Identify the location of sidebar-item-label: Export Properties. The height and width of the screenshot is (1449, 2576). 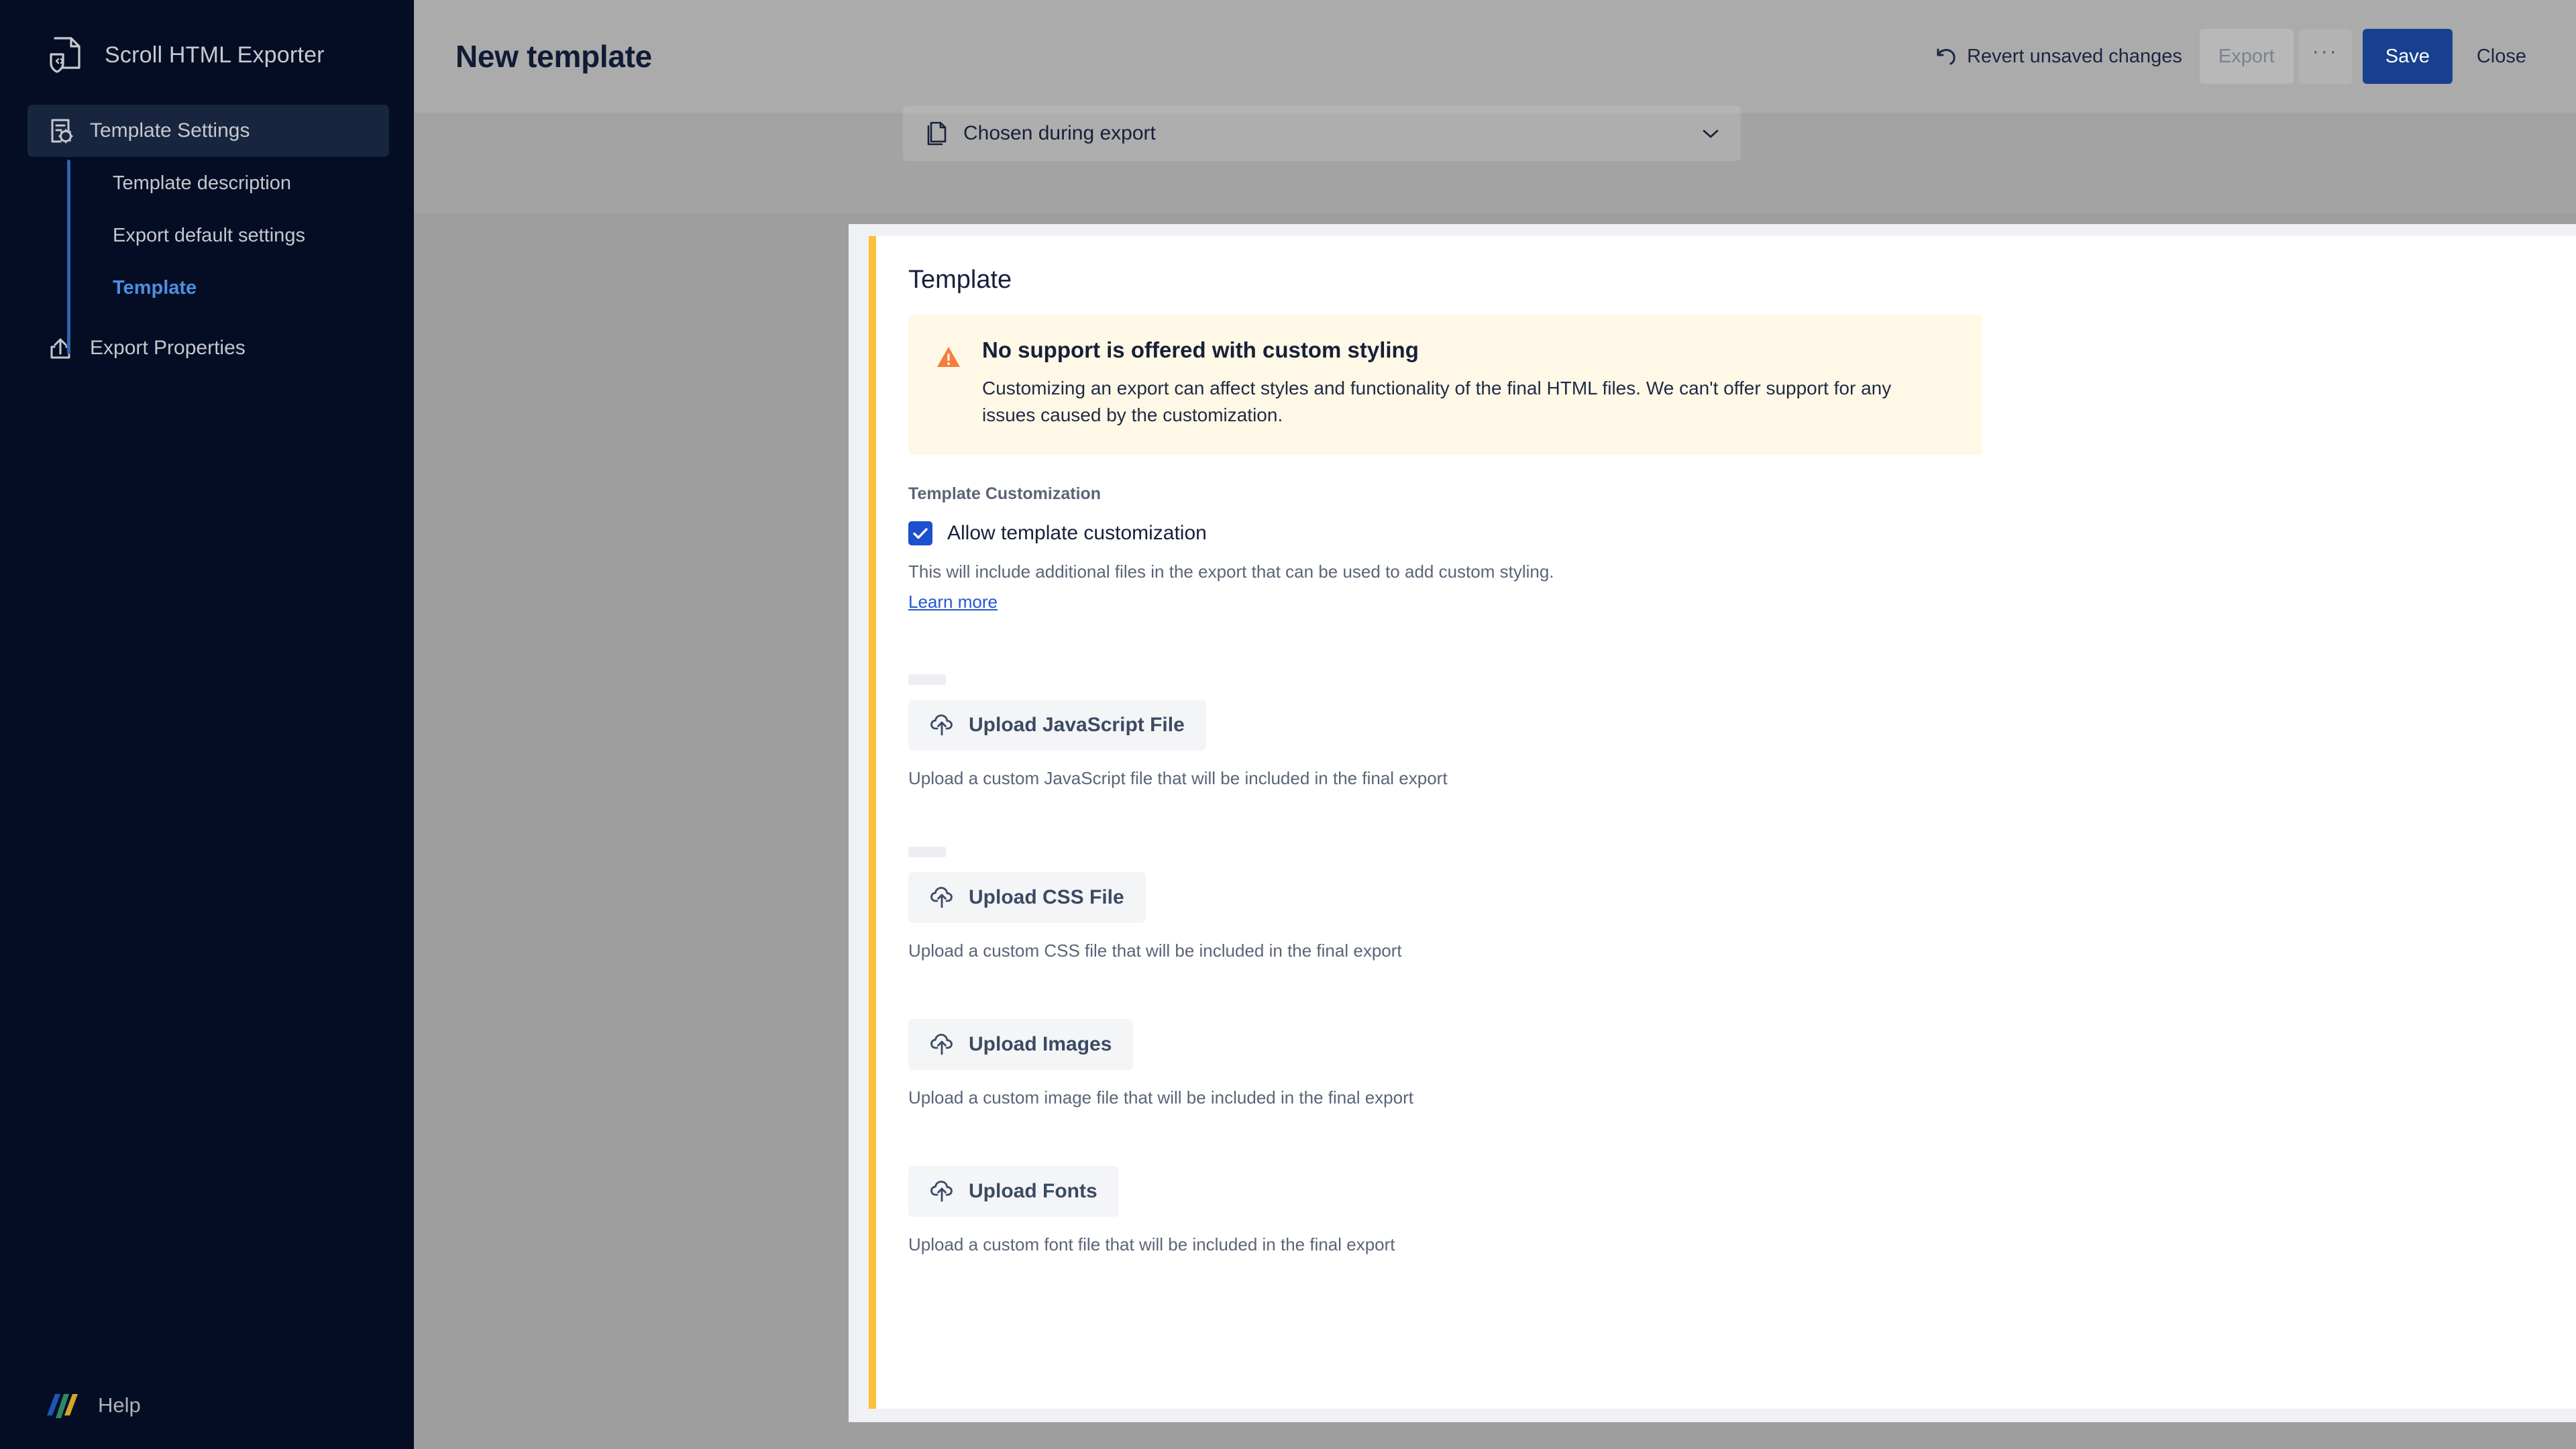
(168, 348).